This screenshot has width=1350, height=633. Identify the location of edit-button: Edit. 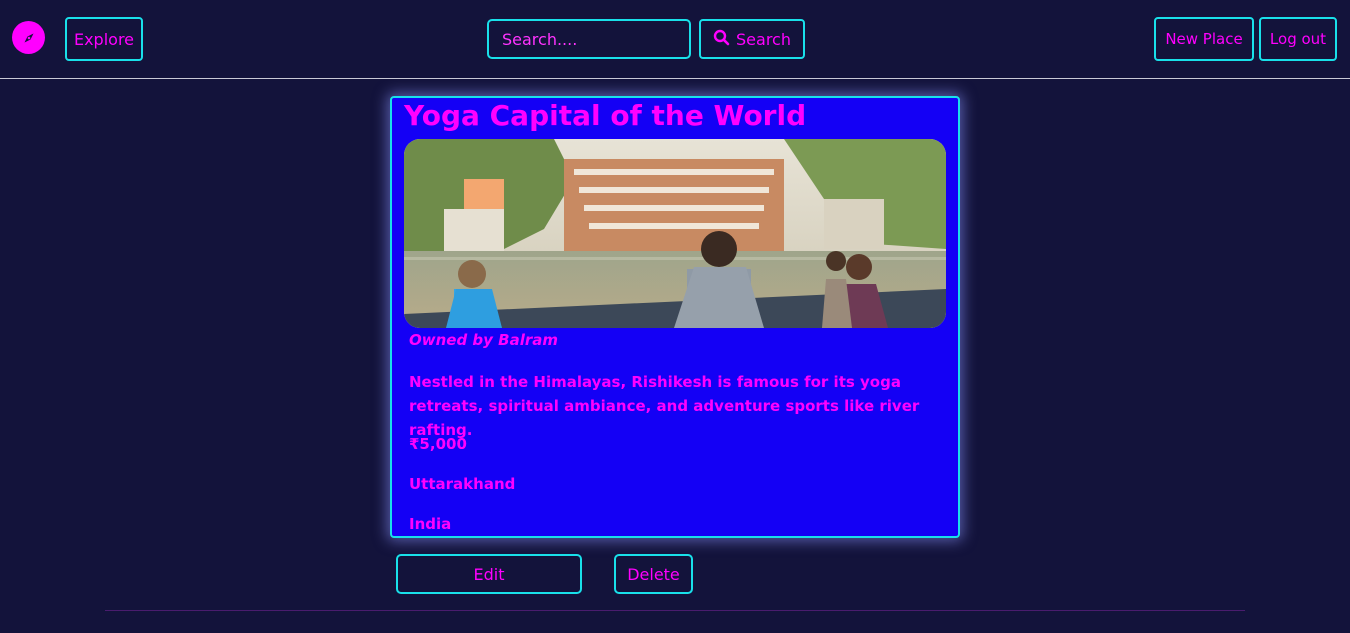
(489, 574).